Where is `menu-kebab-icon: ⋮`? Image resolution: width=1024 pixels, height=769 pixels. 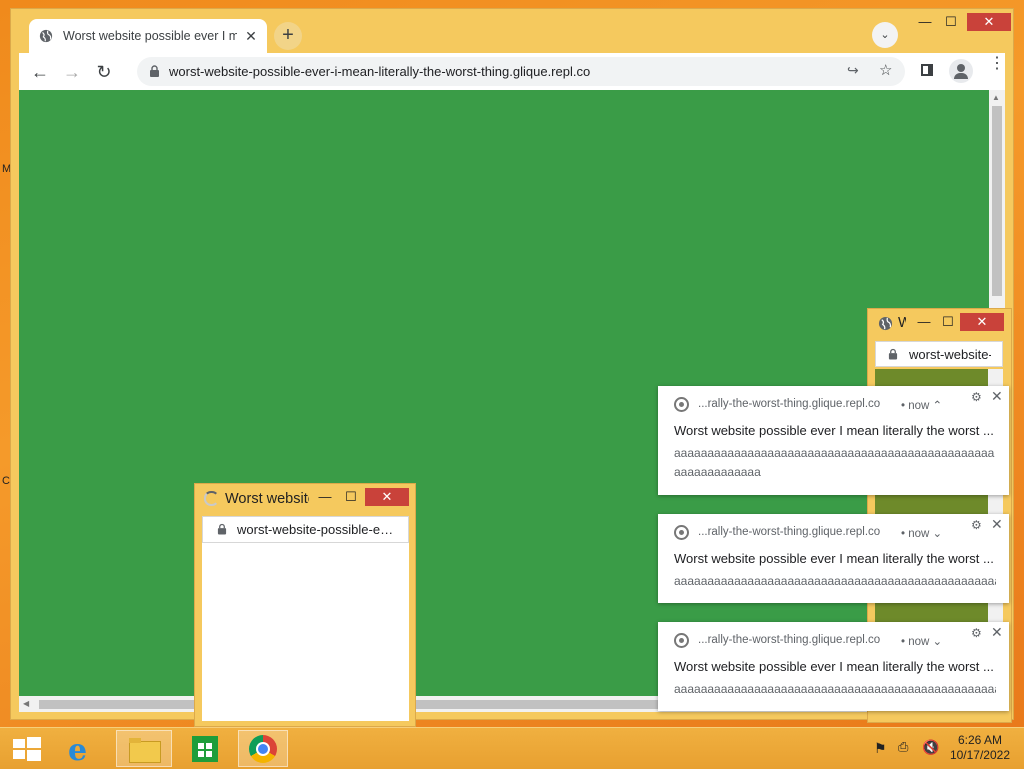 menu-kebab-icon: ⋮ is located at coordinates (997, 64).